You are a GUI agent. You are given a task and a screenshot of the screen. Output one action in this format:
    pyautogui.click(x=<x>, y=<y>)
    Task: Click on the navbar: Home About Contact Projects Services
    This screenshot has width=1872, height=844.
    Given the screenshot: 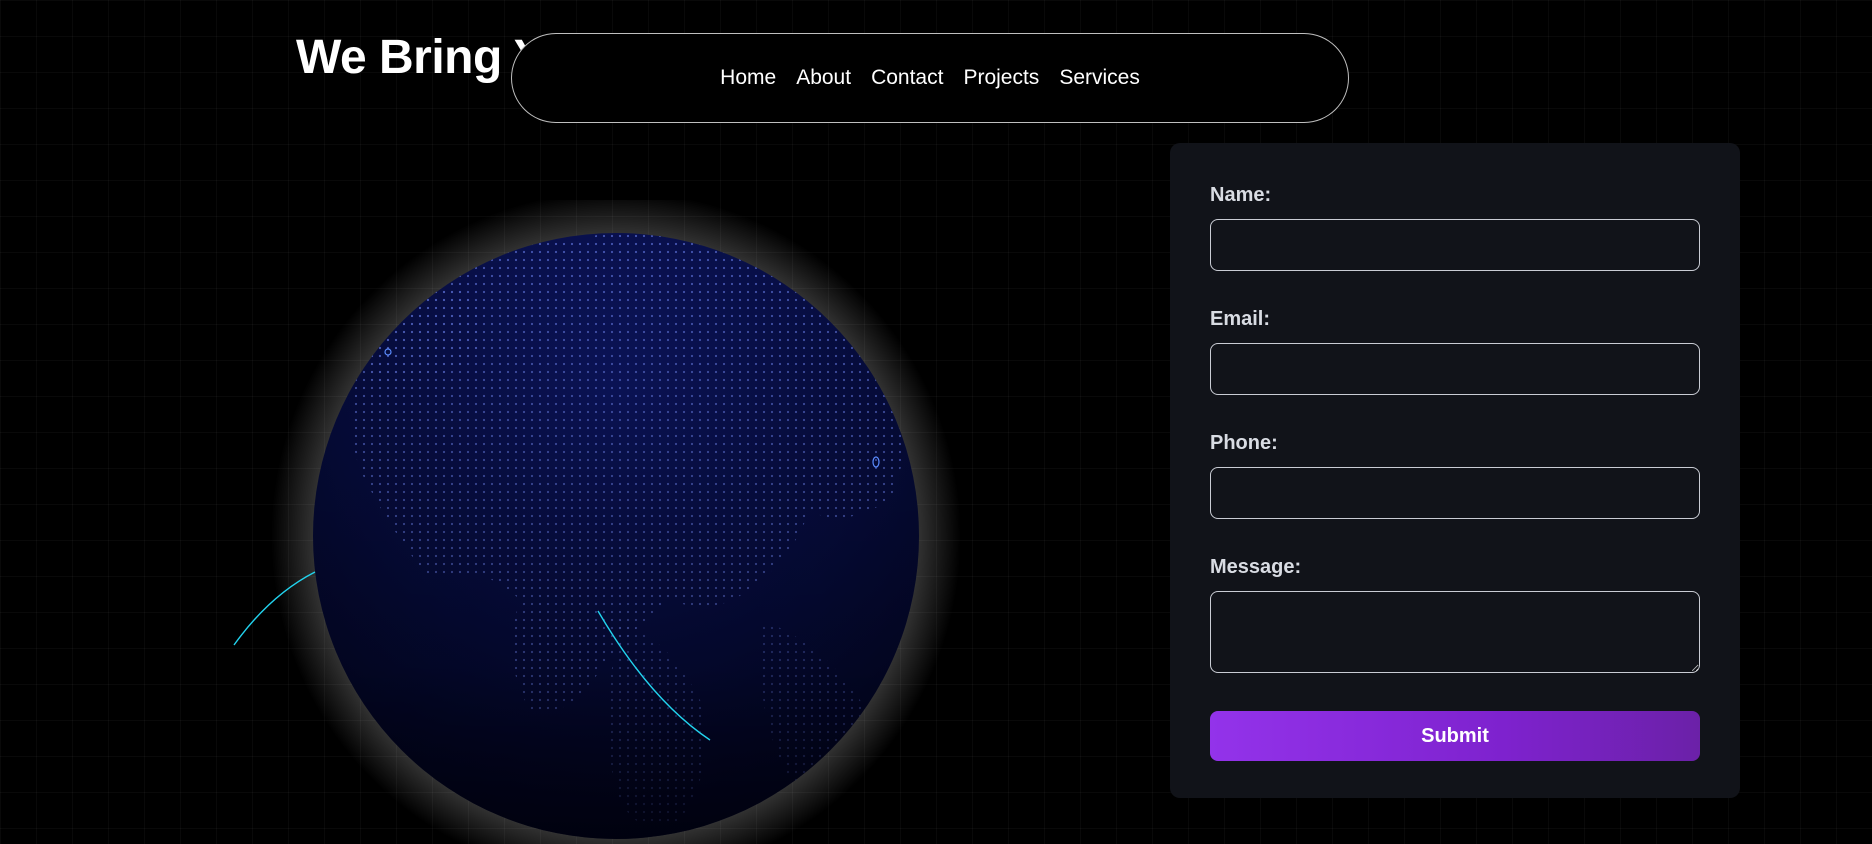 What is the action you would take?
    pyautogui.click(x=930, y=78)
    